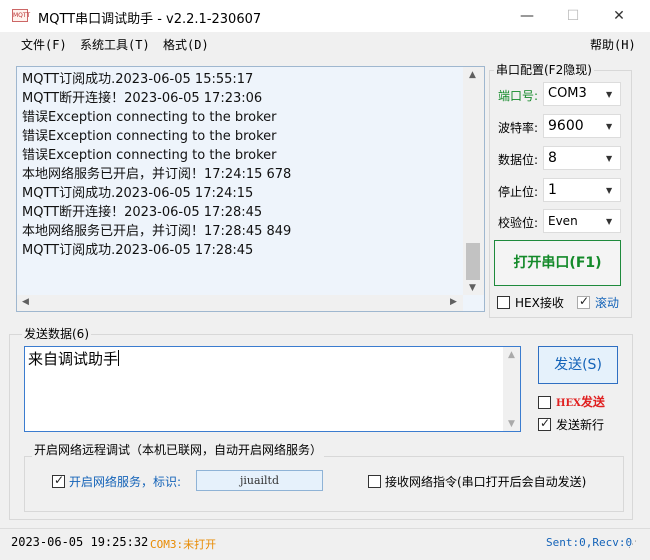 This screenshot has width=650, height=560. Describe the element at coordinates (527, 16) in the screenshot. I see `minimize-button: —` at that location.